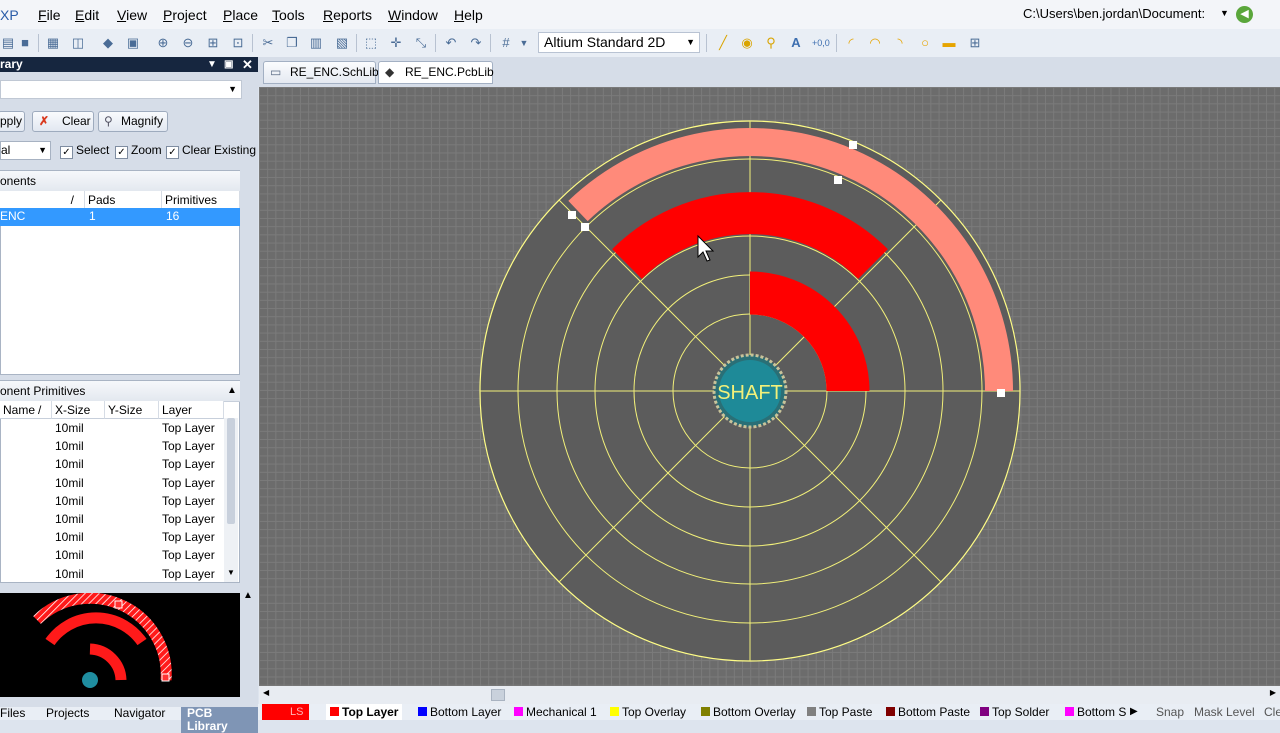 The height and width of the screenshot is (733, 1280). What do you see at coordinates (247, 64) in the screenshot?
I see `close-icon: ✕` at bounding box center [247, 64].